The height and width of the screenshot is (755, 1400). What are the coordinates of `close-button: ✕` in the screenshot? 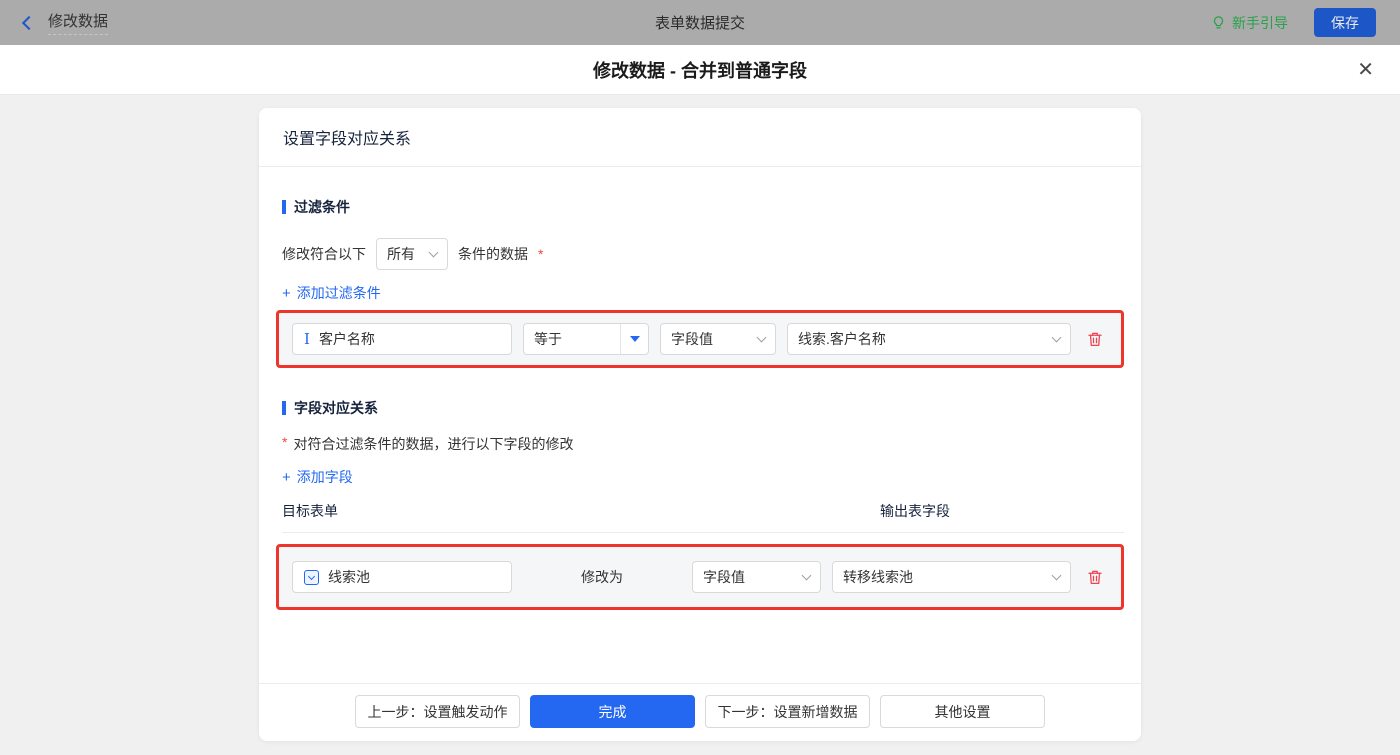 It's located at (1365, 70).